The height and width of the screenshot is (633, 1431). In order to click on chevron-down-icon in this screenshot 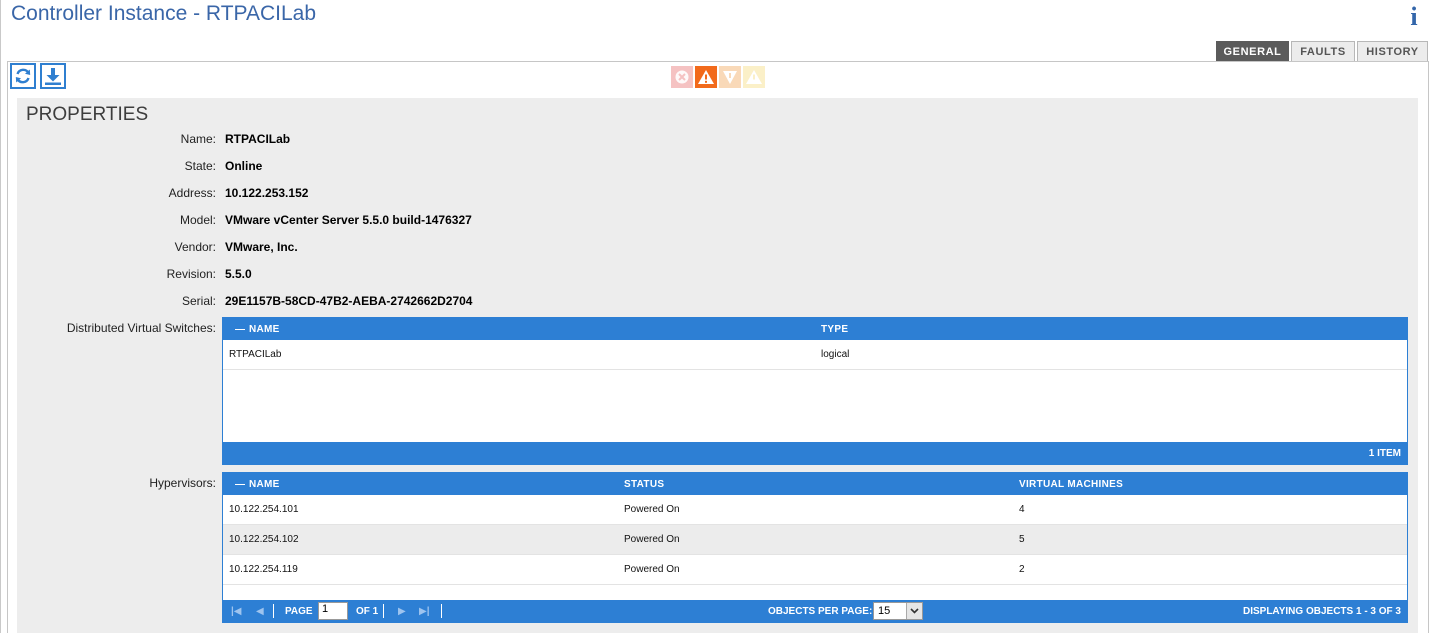, I will do `click(914, 611)`.